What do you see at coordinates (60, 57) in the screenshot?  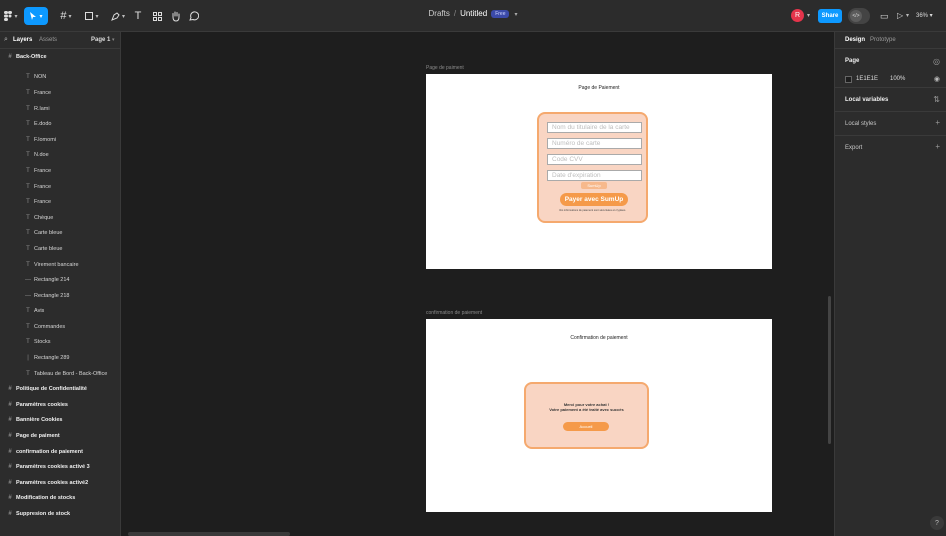 I see `layer-row: # Back-Office` at bounding box center [60, 57].